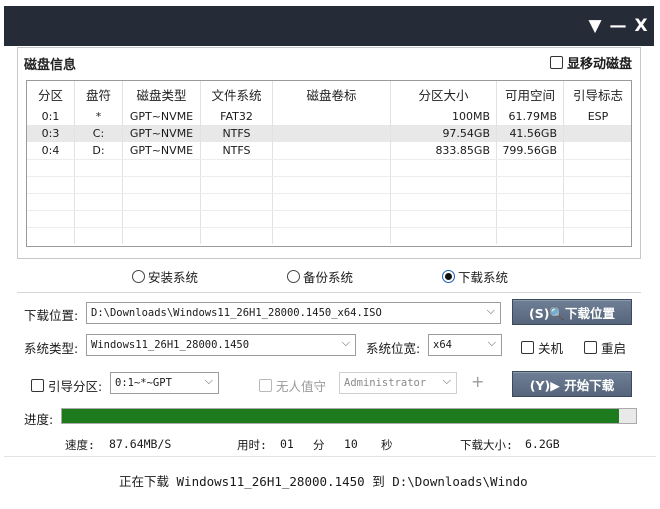 The height and width of the screenshot is (509, 660). Describe the element at coordinates (641, 26) in the screenshot. I see `close-button: X` at that location.